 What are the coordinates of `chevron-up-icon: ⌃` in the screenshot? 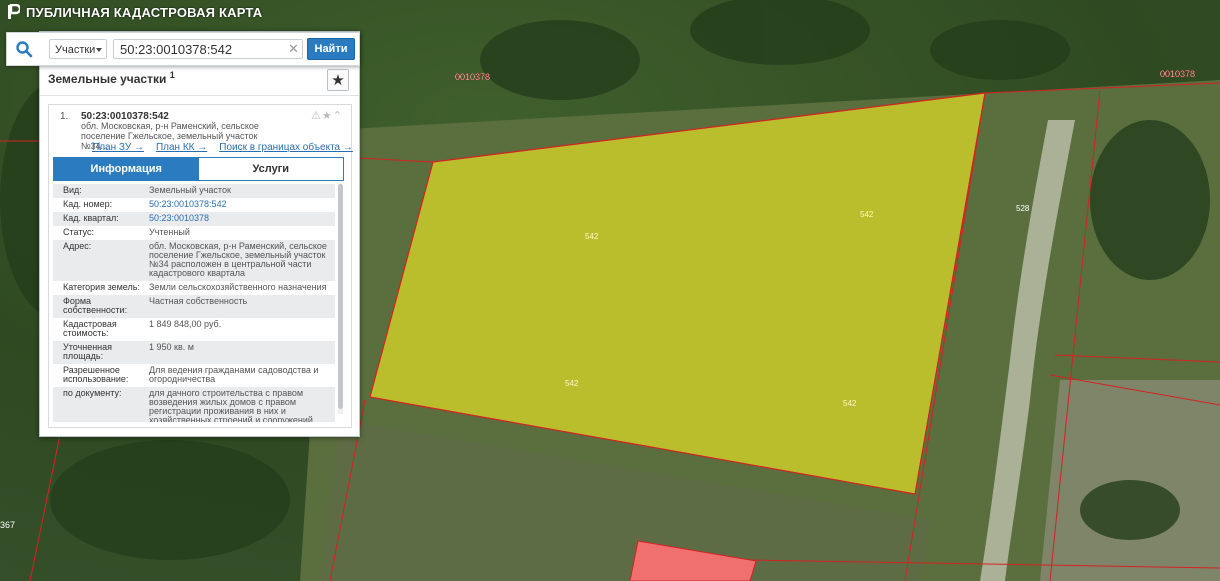 It's located at (338, 116).